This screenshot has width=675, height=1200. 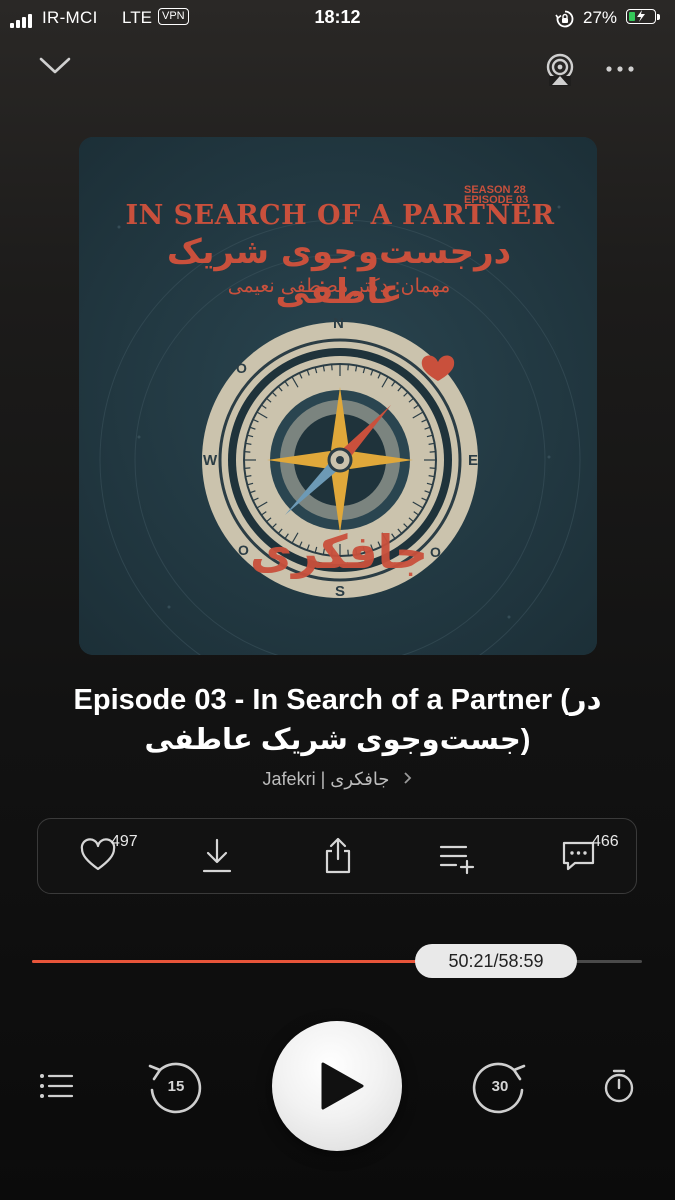 What do you see at coordinates (108, 856) in the screenshot?
I see `like-button: 497` at bounding box center [108, 856].